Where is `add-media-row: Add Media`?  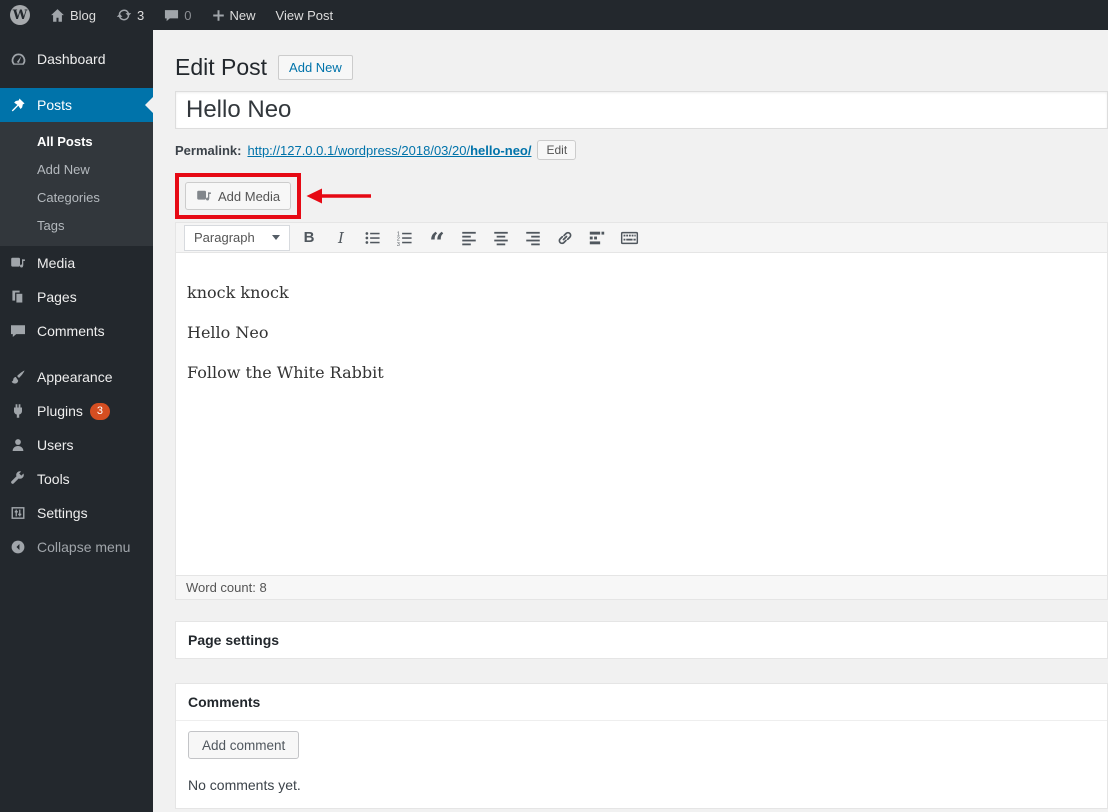 add-media-row: Add Media is located at coordinates (641, 196).